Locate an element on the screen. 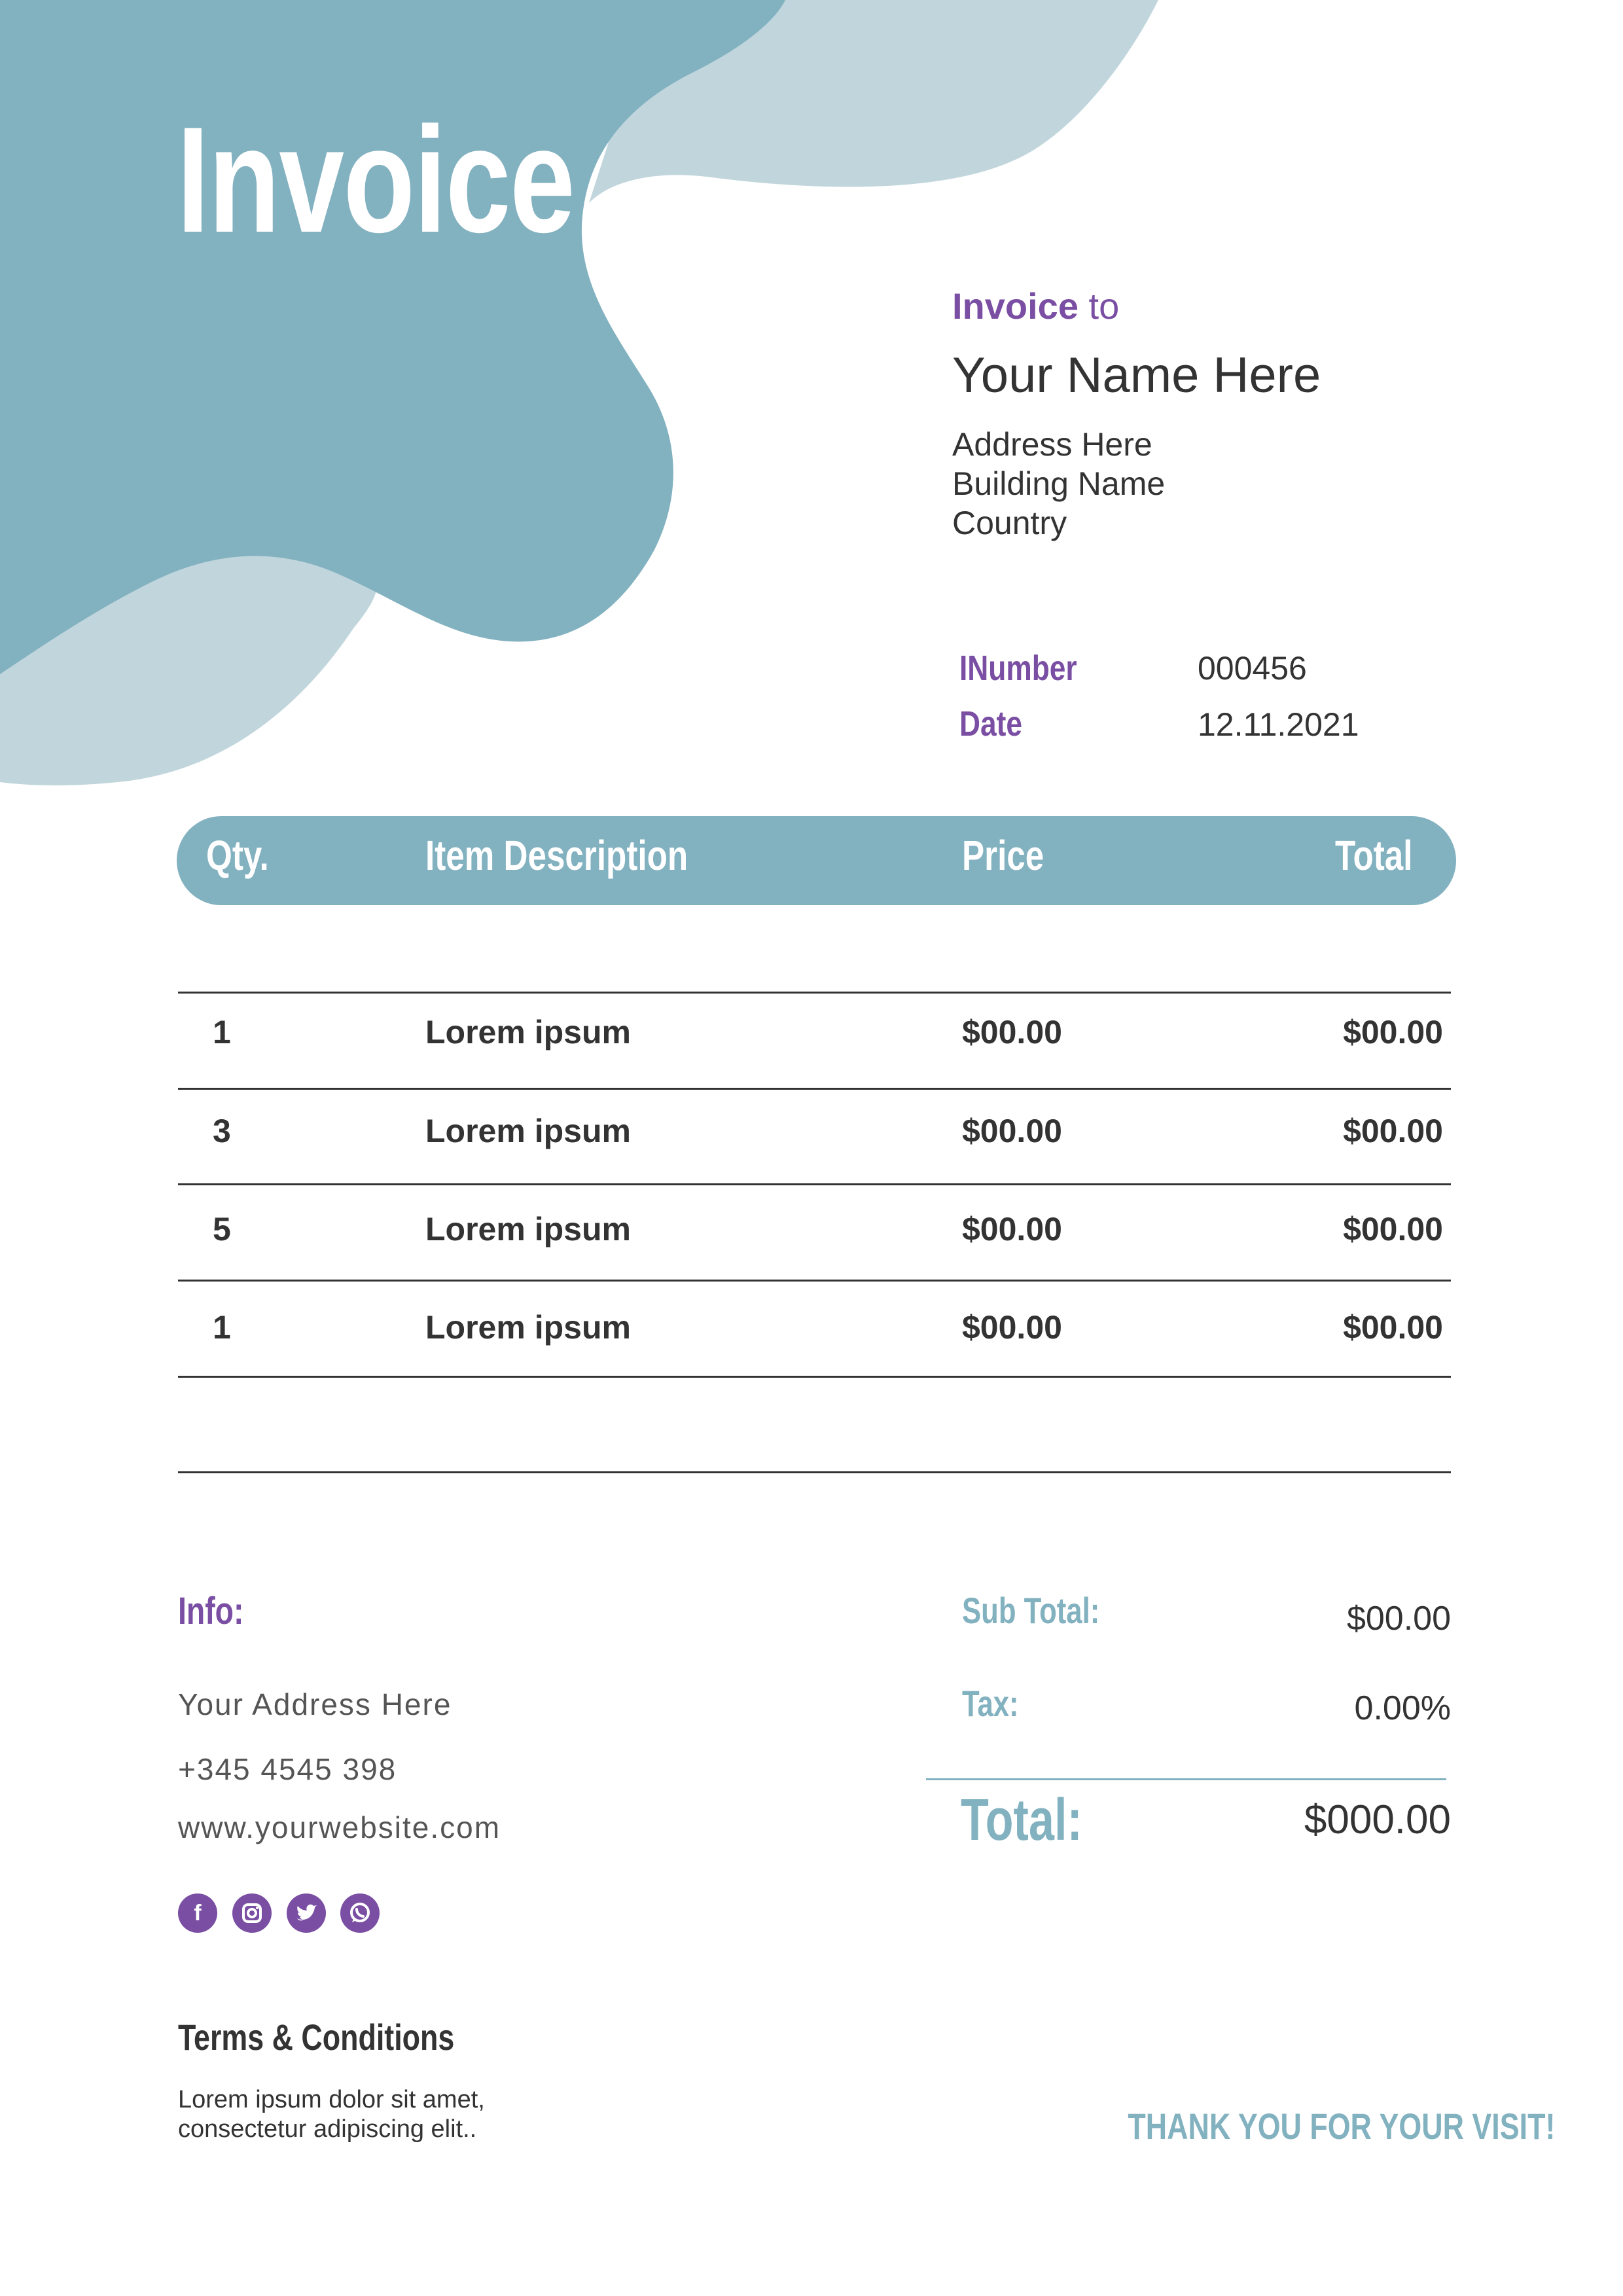 The height and width of the screenshot is (2296, 1623). invoice-to-rest: to is located at coordinates (1099, 306).